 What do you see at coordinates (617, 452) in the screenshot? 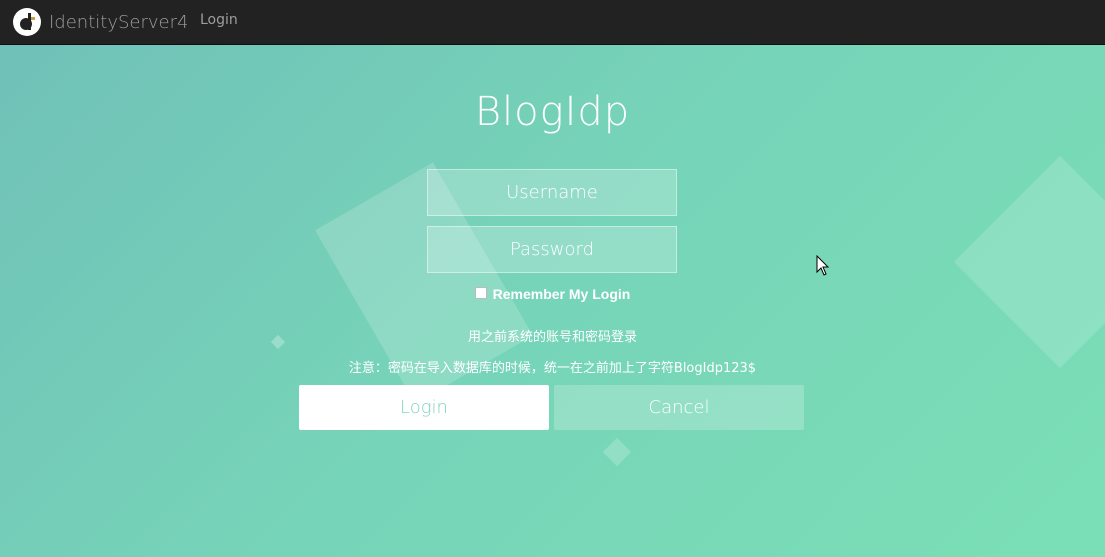
I see `decorative-shape` at bounding box center [617, 452].